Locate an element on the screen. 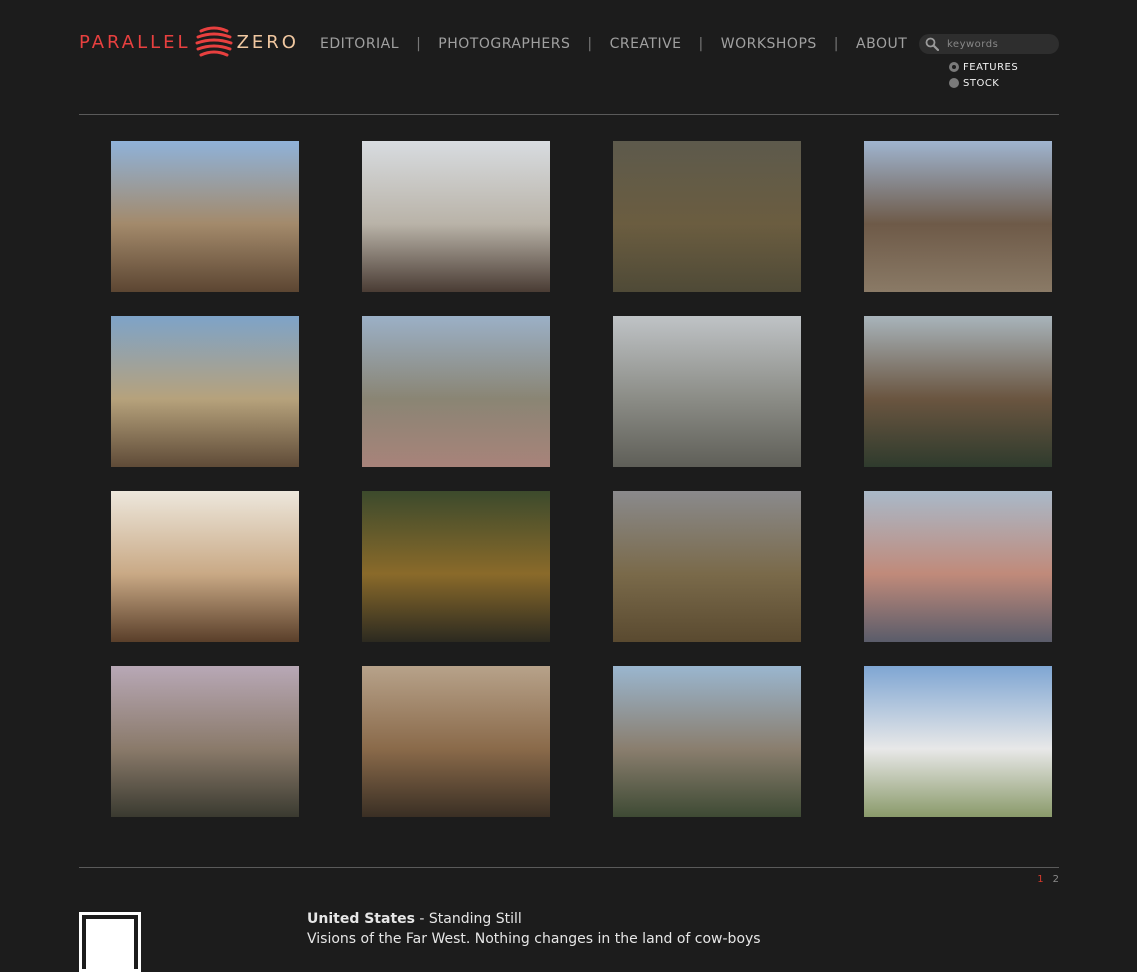 This screenshot has width=1137, height=972. page-next: 2 is located at coordinates (1056, 879).